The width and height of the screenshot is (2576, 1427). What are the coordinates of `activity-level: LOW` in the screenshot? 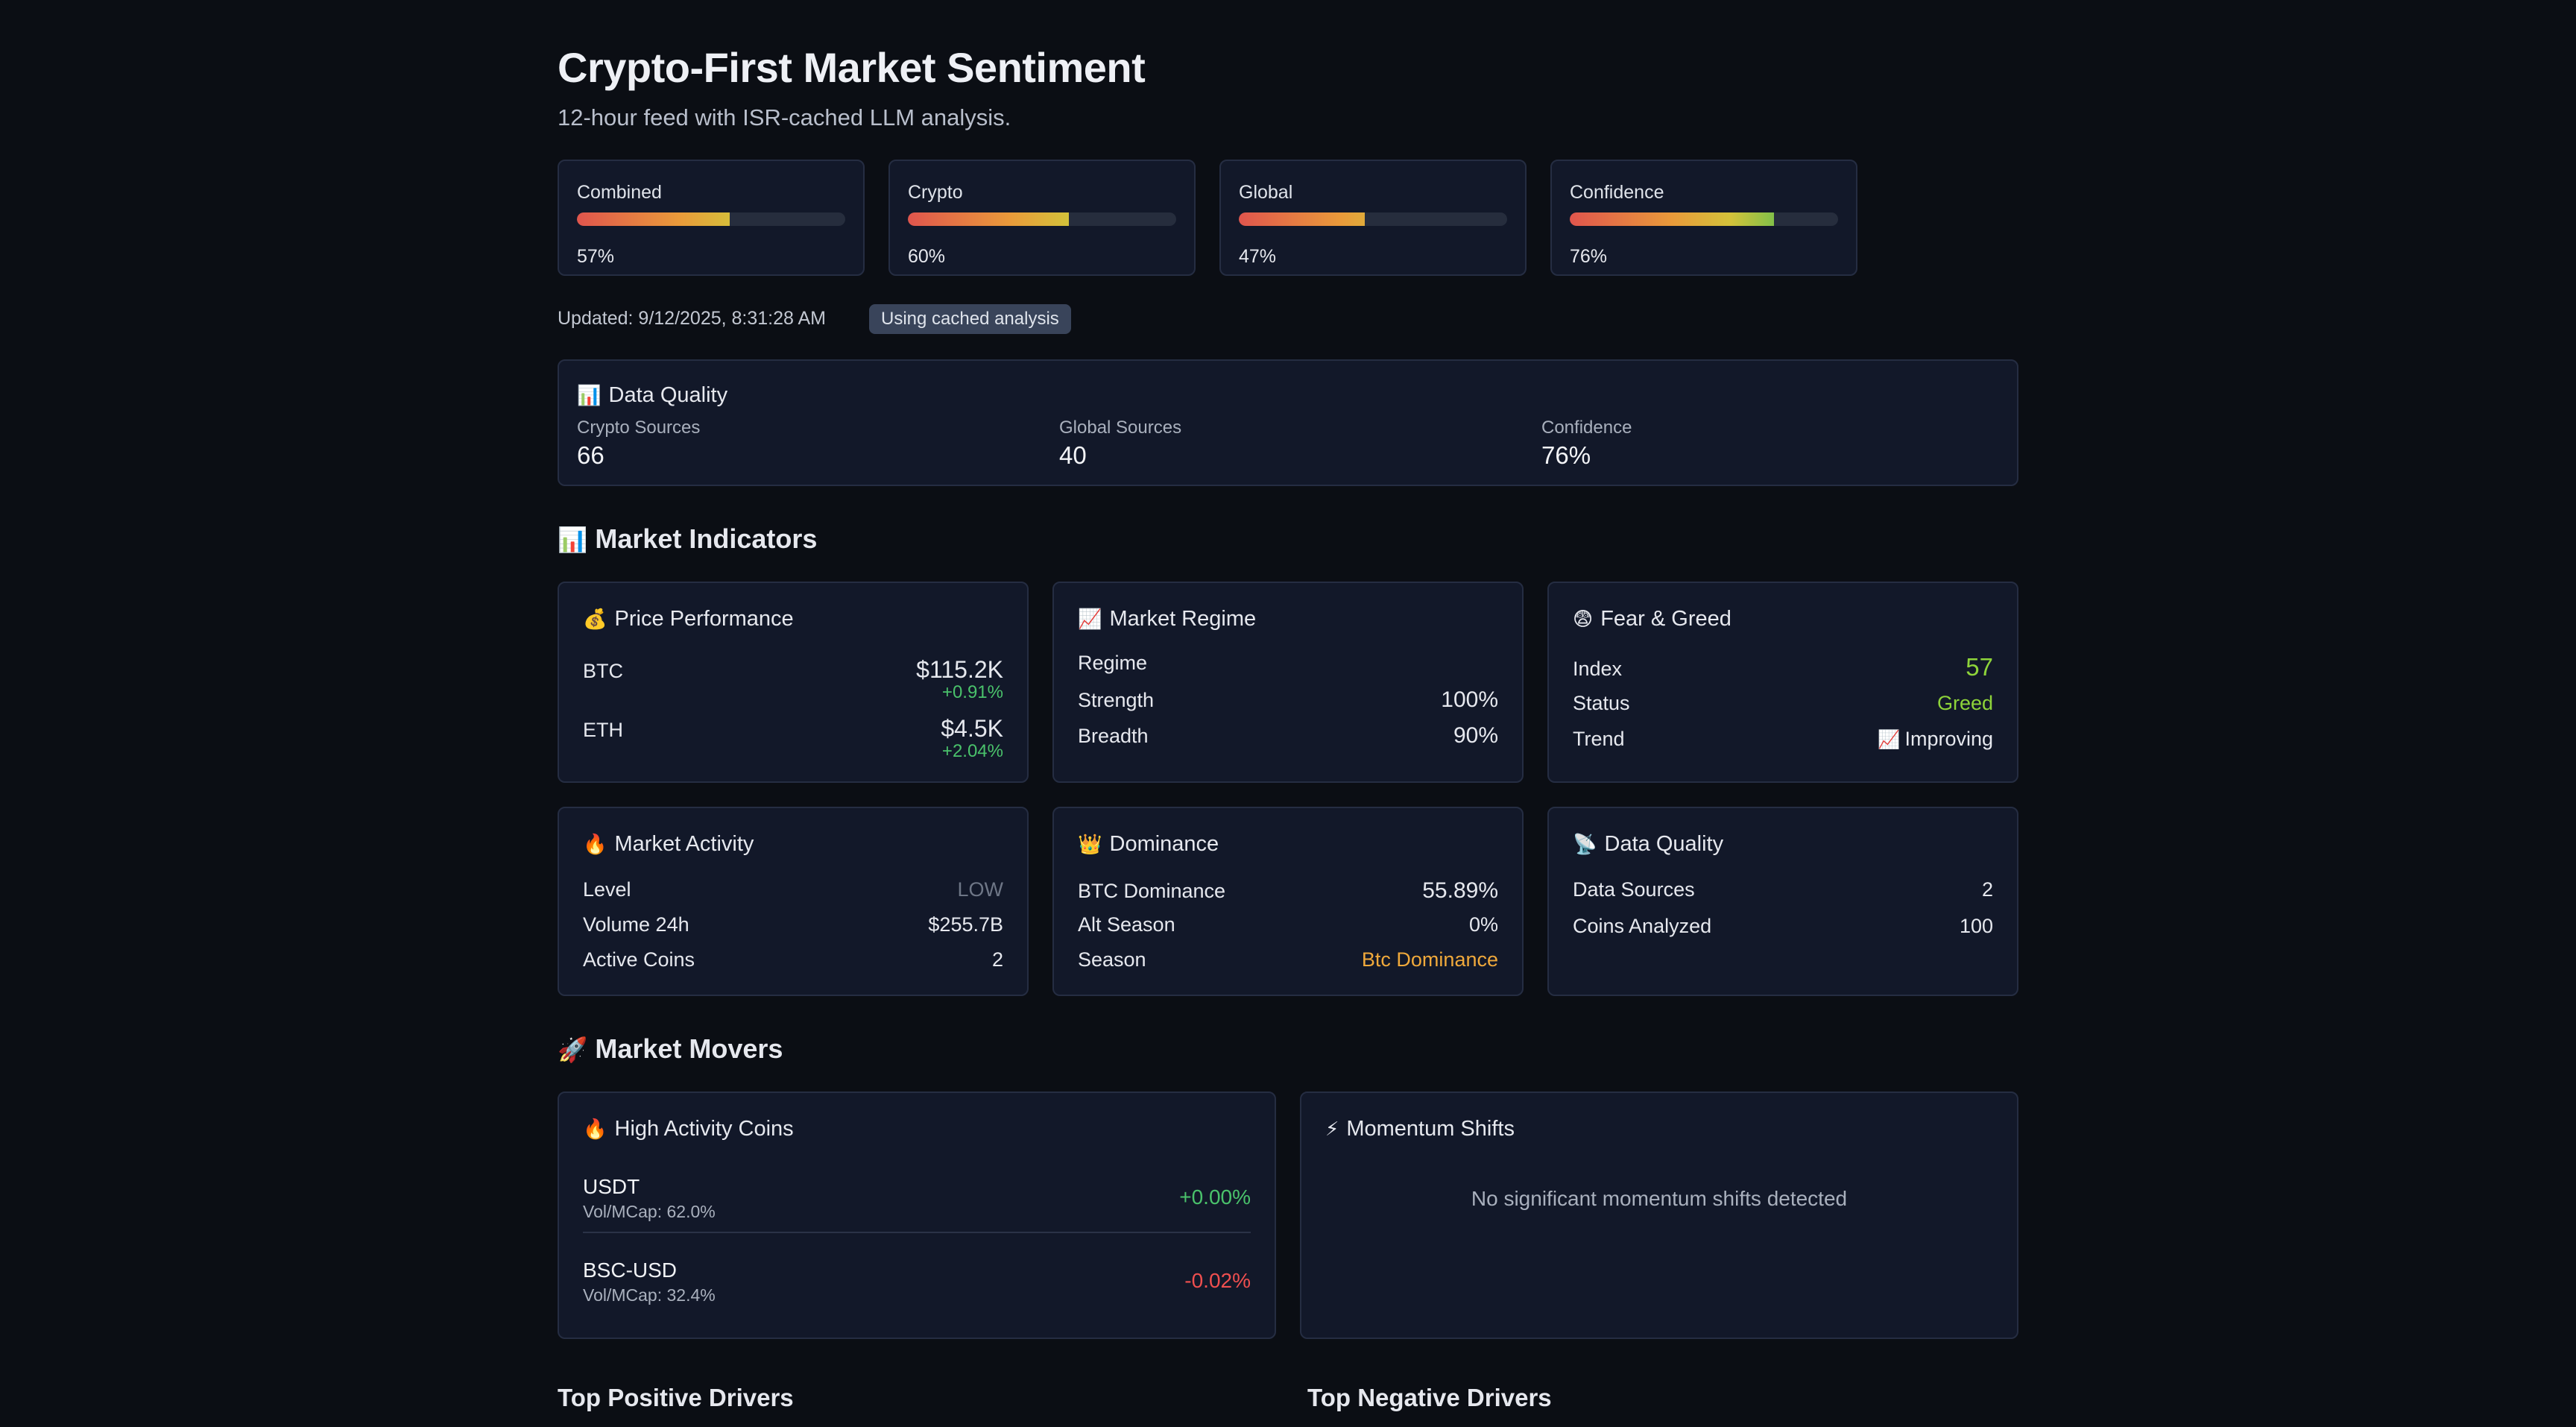 It's located at (980, 890).